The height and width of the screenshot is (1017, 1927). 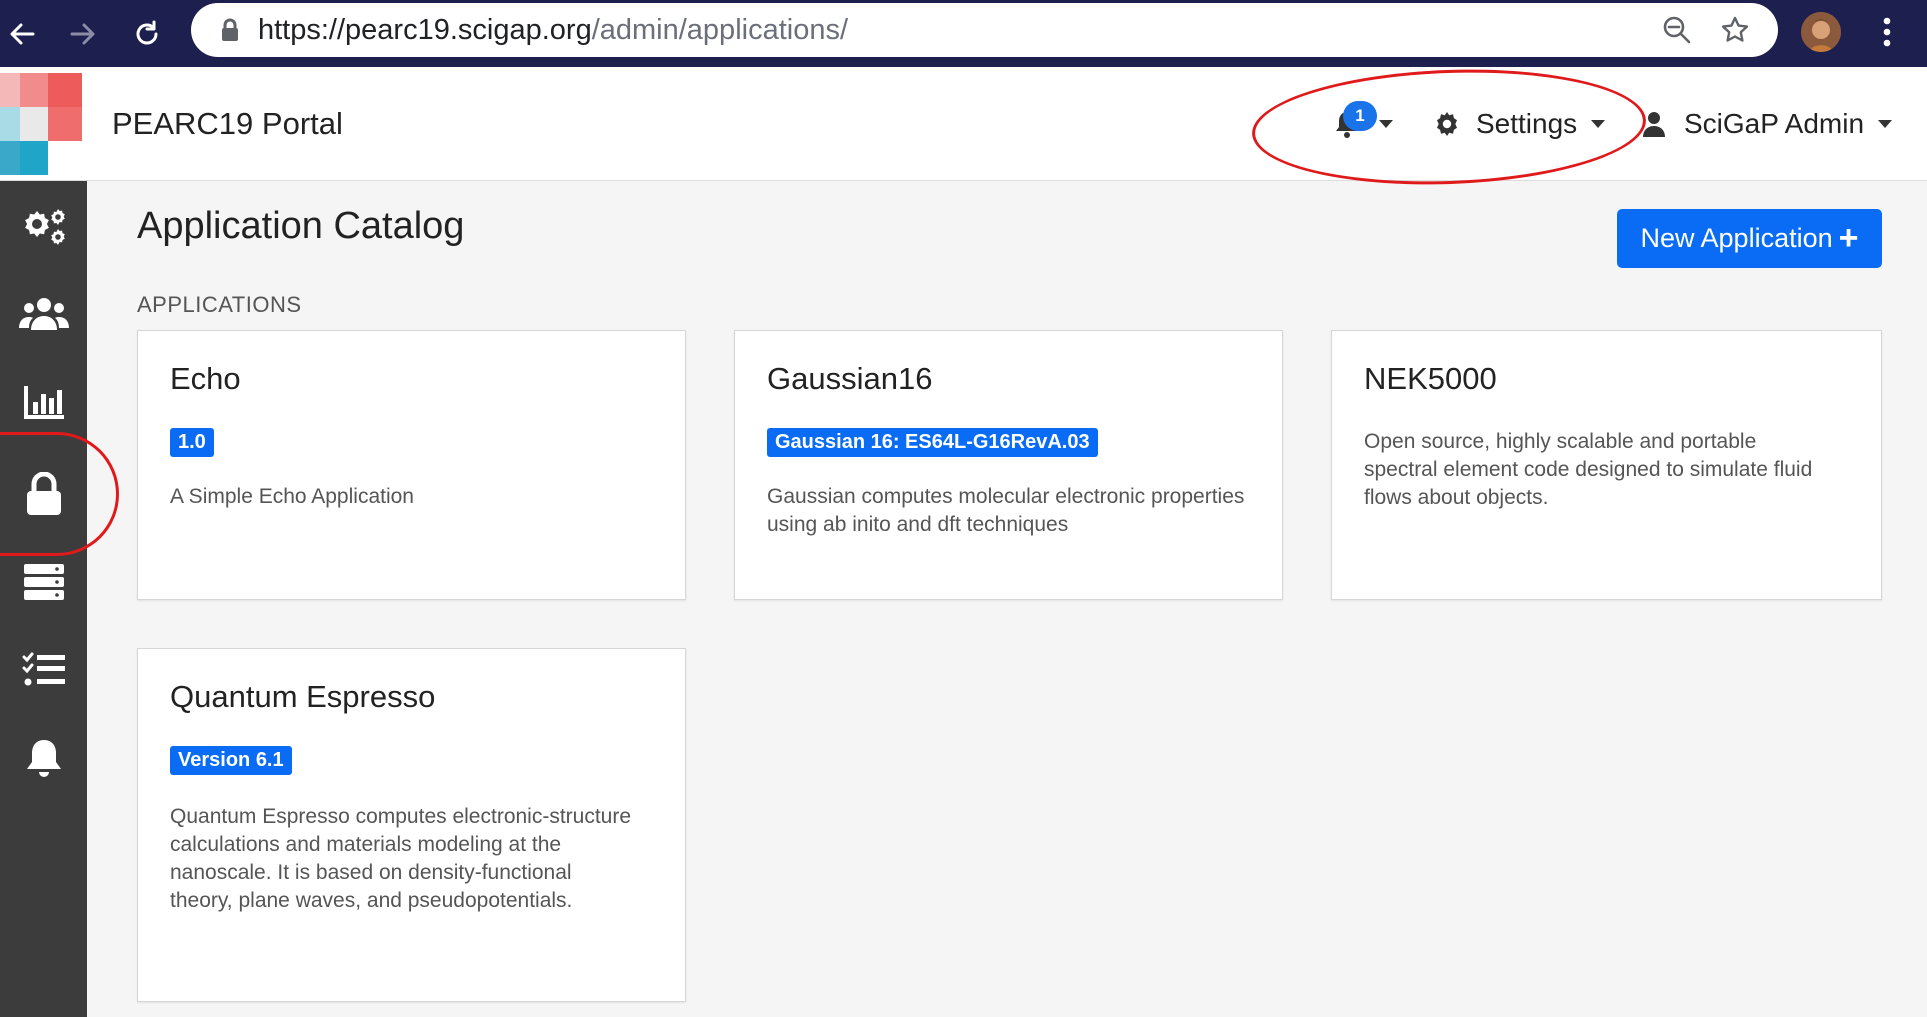 I want to click on sidebar-item-statistics, so click(x=43, y=402).